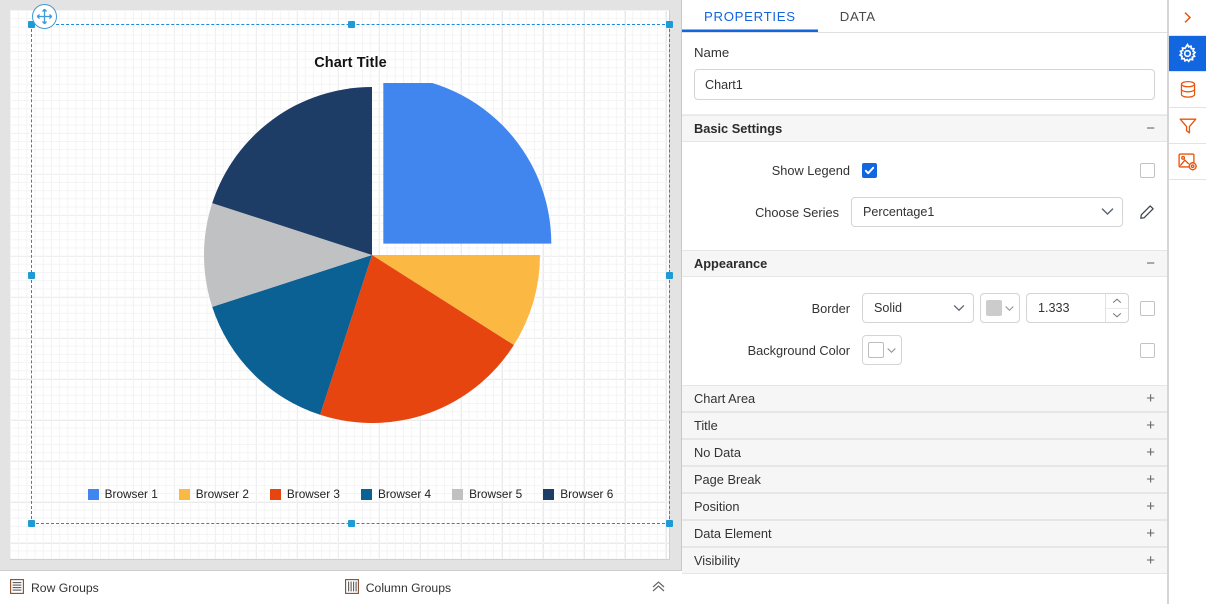 Image resolution: width=1206 pixels, height=604 pixels. What do you see at coordinates (1117, 301) in the screenshot?
I see `spin-up-icon` at bounding box center [1117, 301].